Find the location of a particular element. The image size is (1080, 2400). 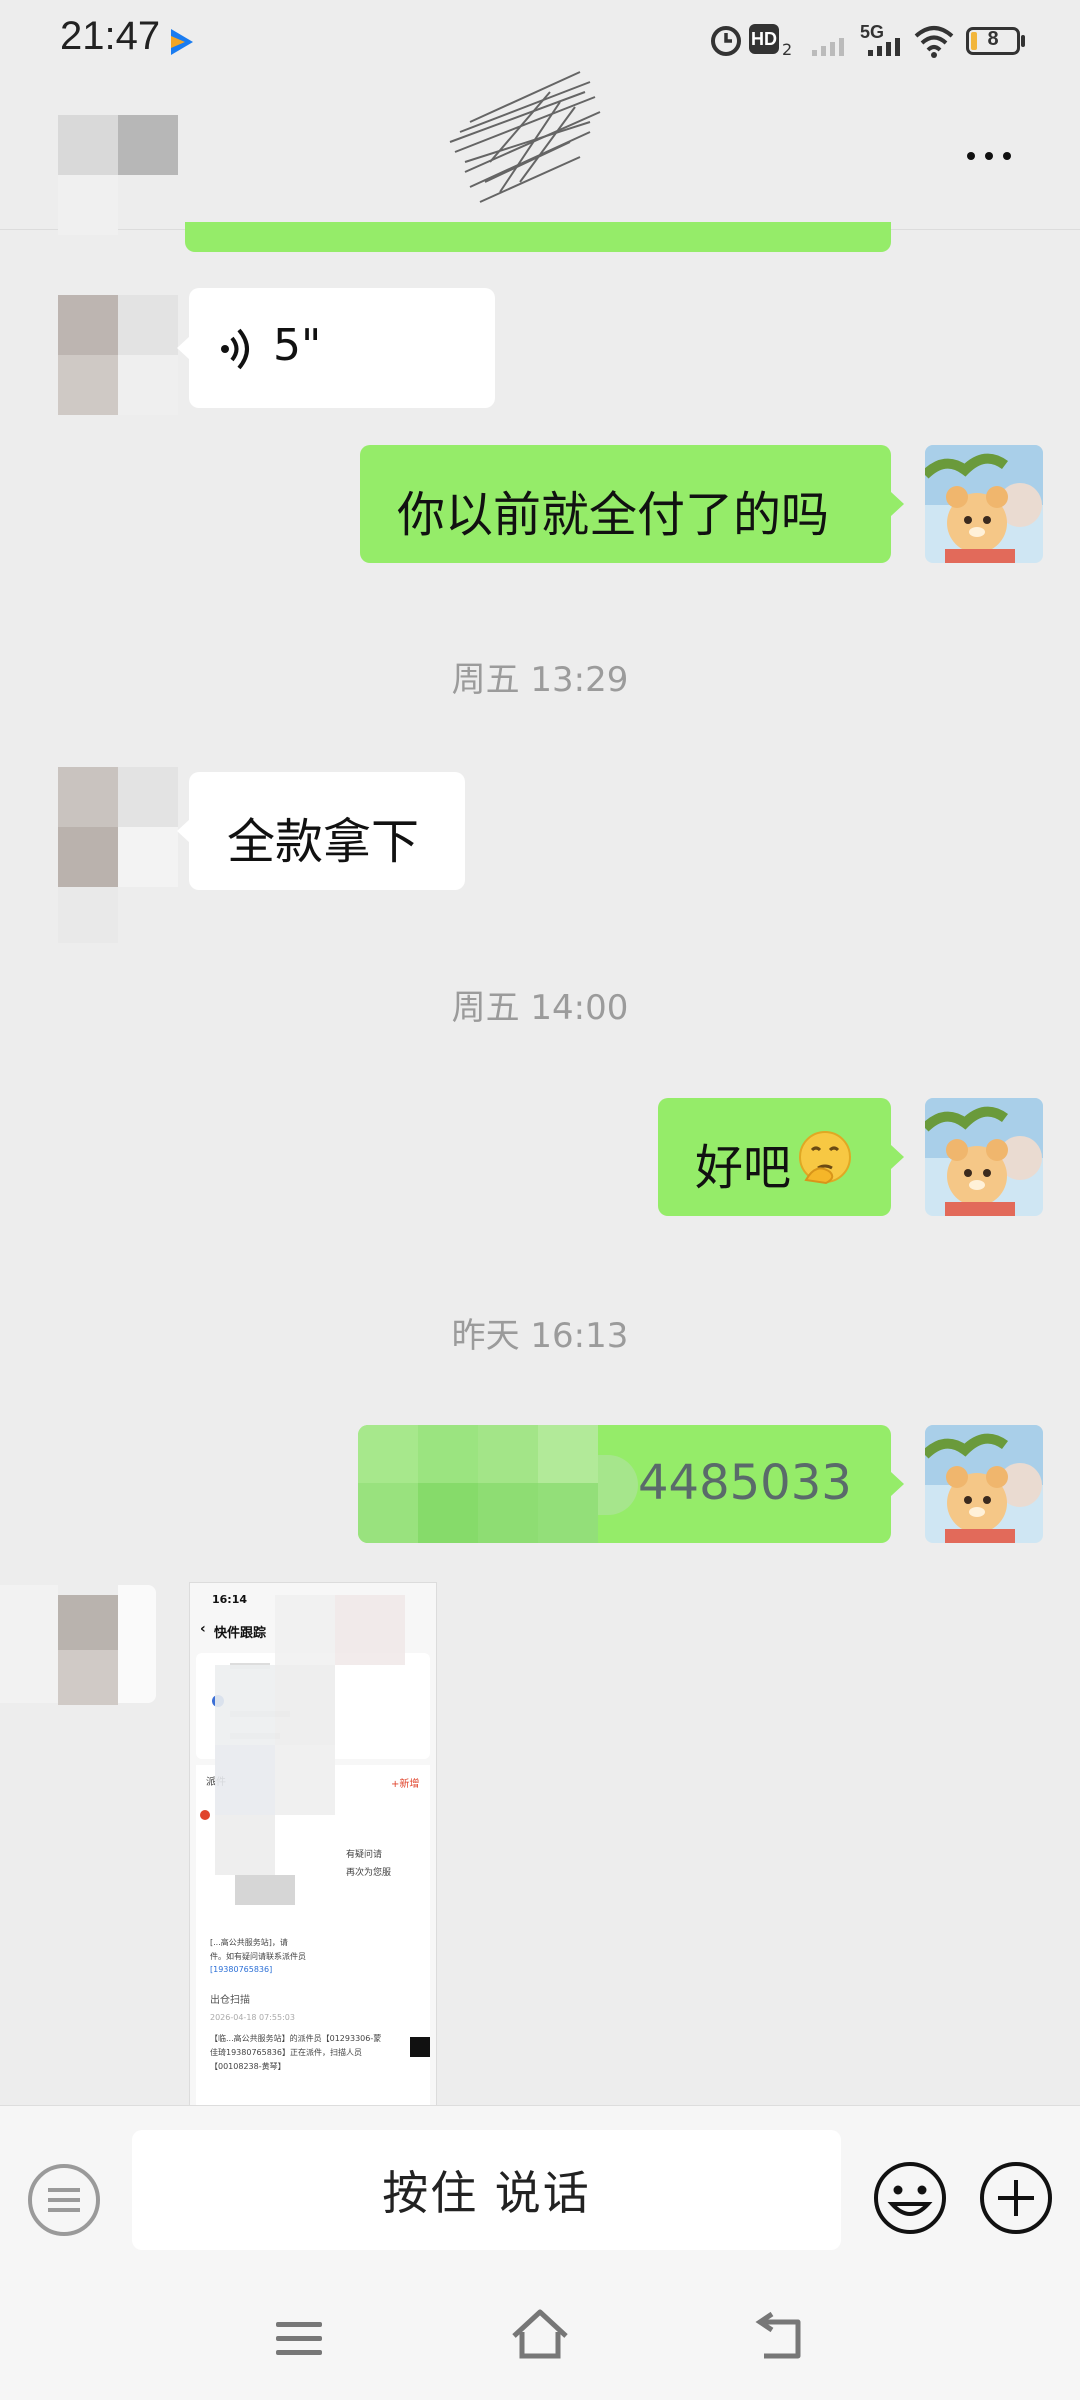

screenshot-thumb is located at coordinates (420, 2047).